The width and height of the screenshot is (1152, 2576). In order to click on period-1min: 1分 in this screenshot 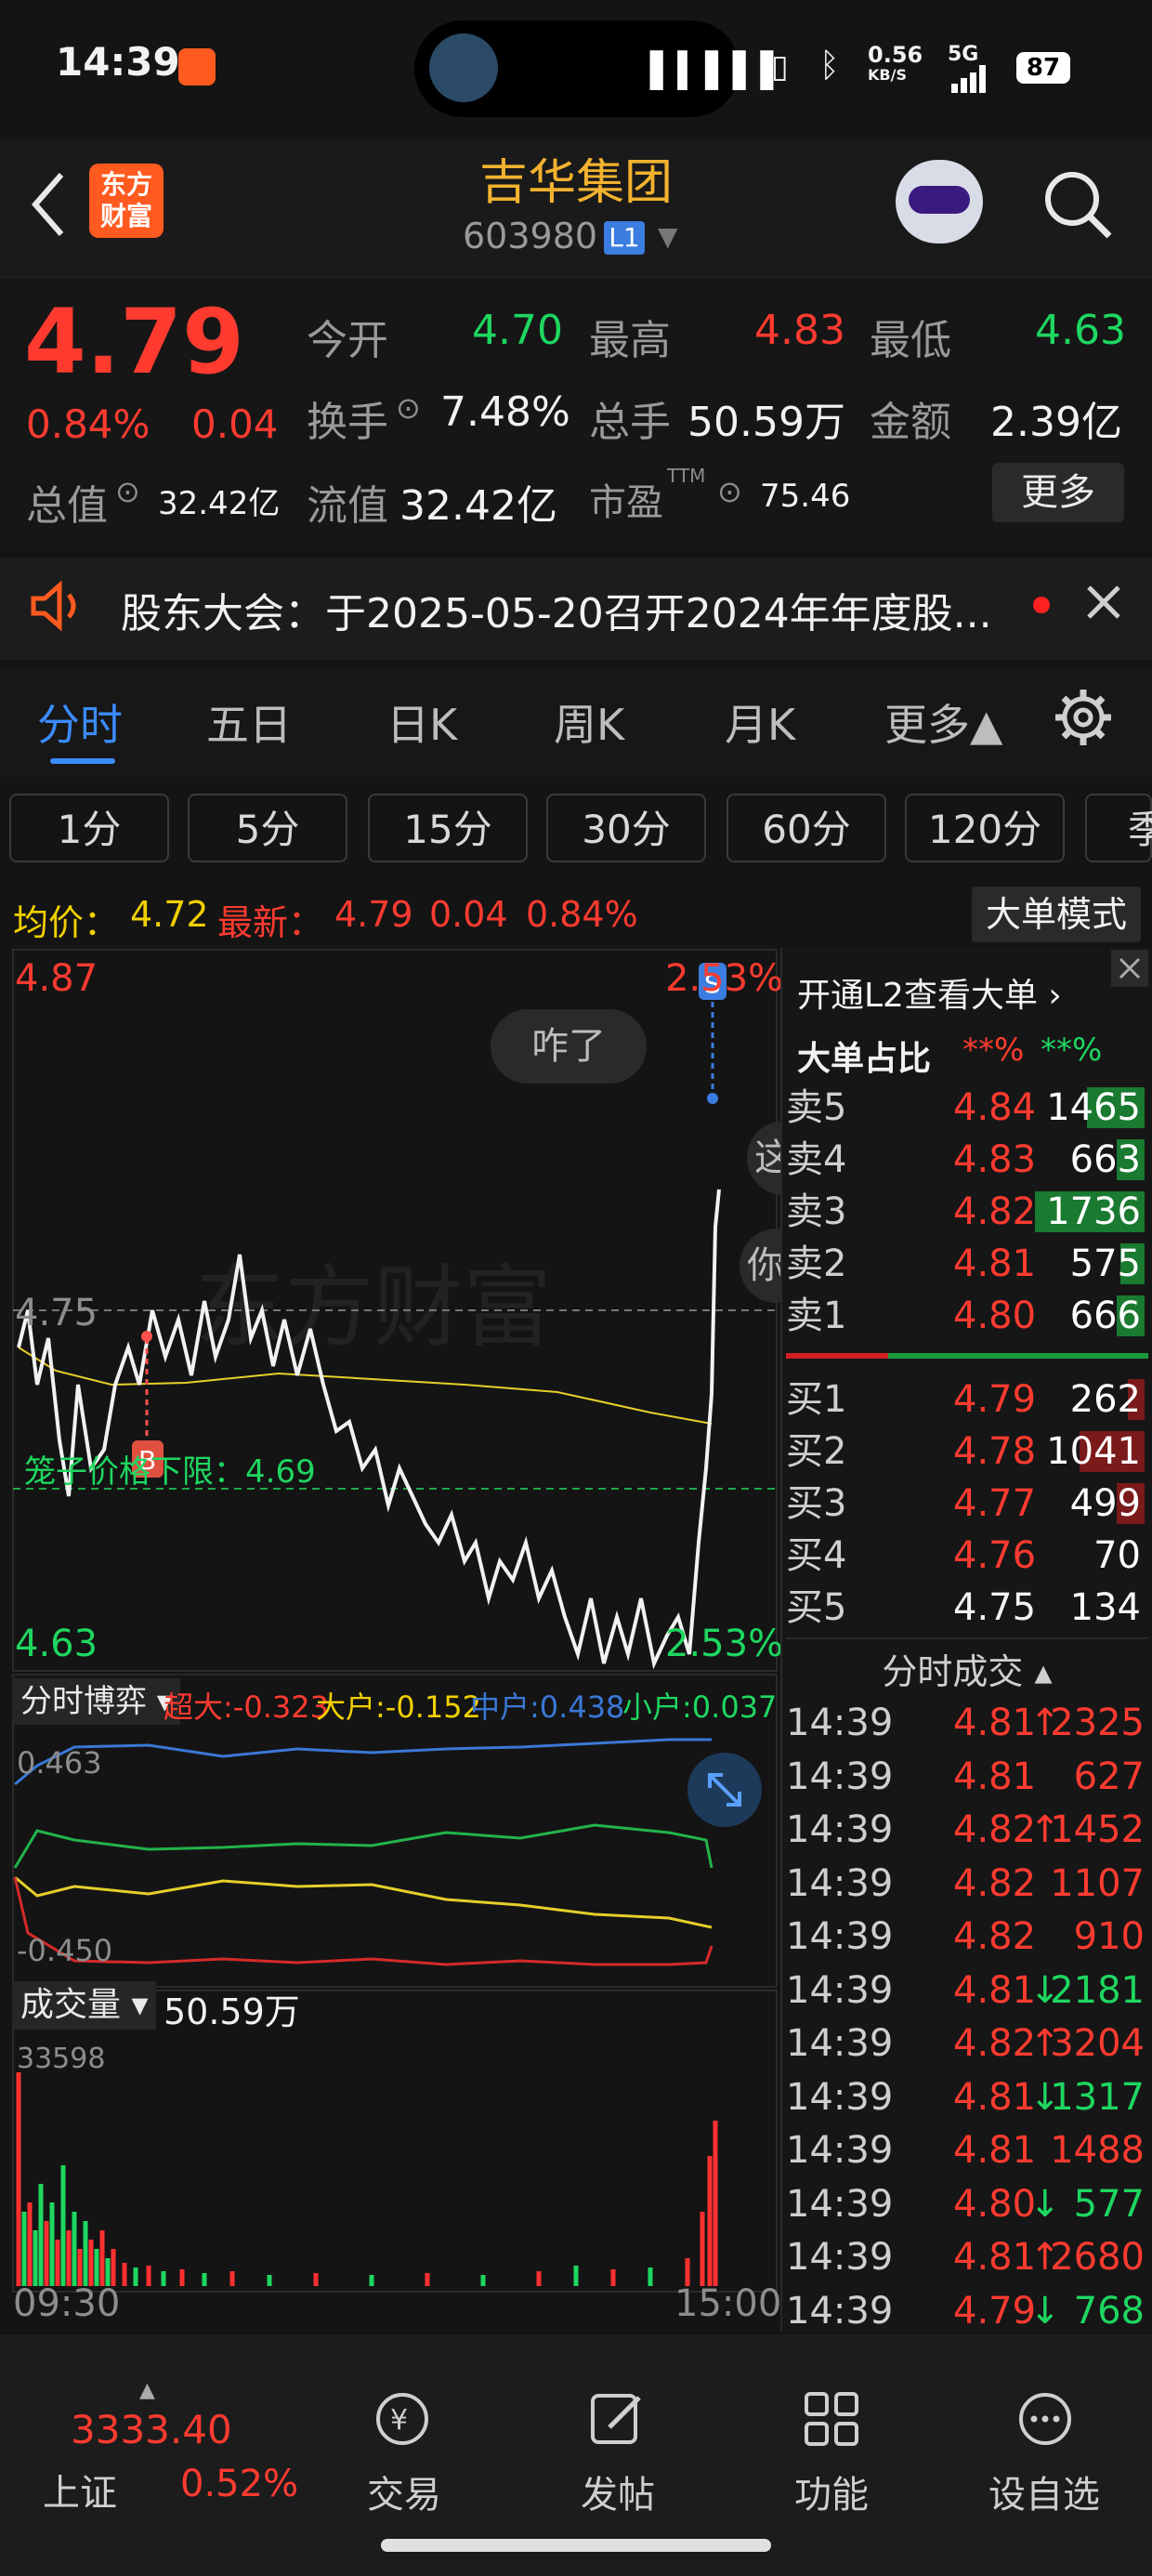, I will do `click(89, 828)`.